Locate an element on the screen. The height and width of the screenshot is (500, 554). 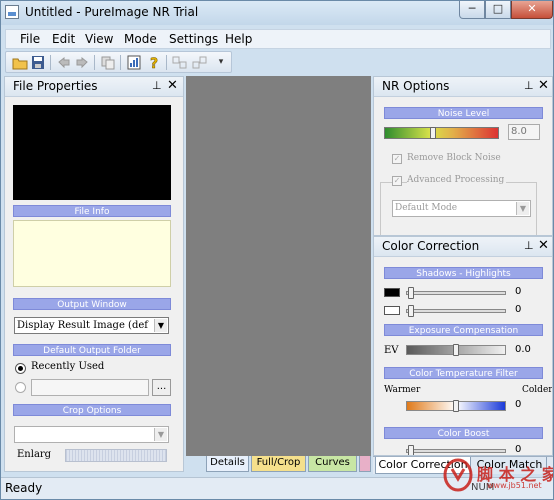
minimize-button: ─ is located at coordinates (472, 10).